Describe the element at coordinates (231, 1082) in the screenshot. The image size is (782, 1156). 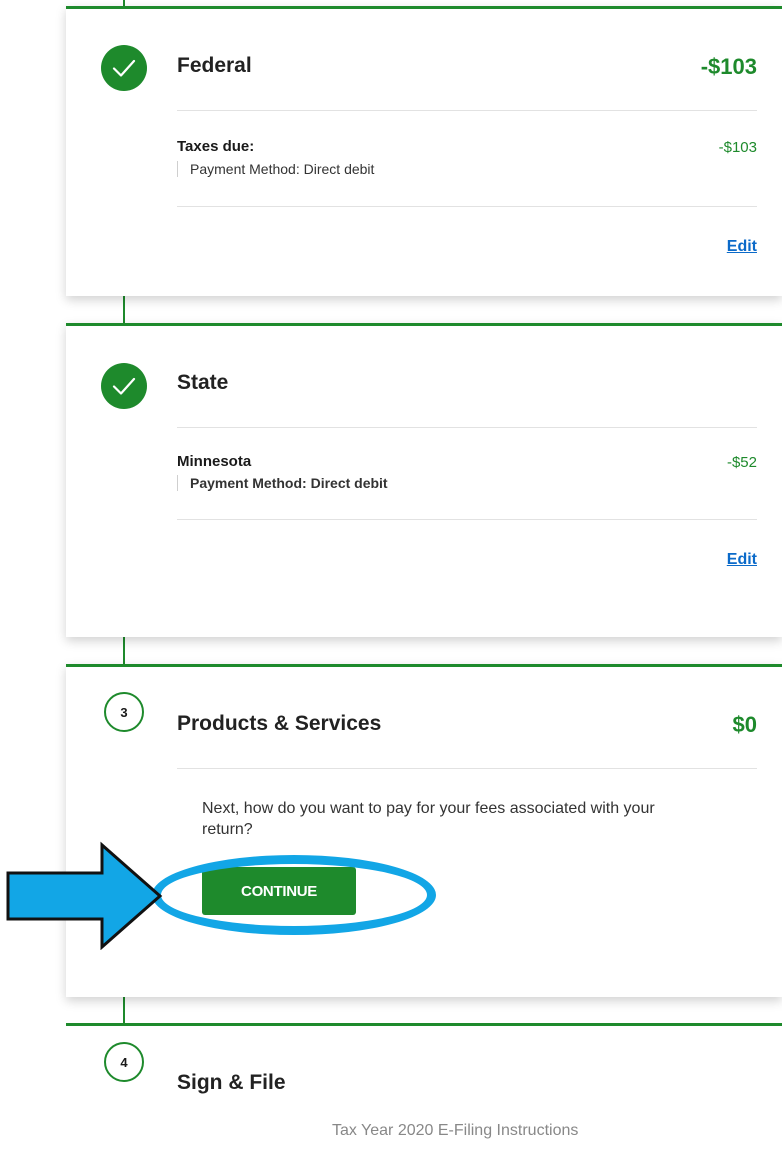
I see `card-title: Sign & File` at that location.